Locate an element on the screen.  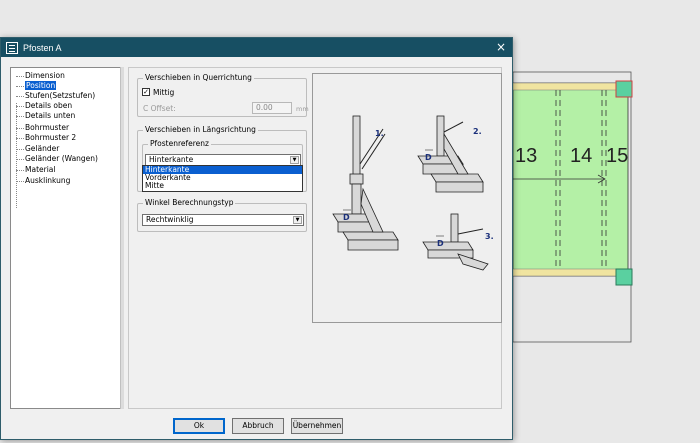
apply-button: Übernehmen is located at coordinates (317, 426).